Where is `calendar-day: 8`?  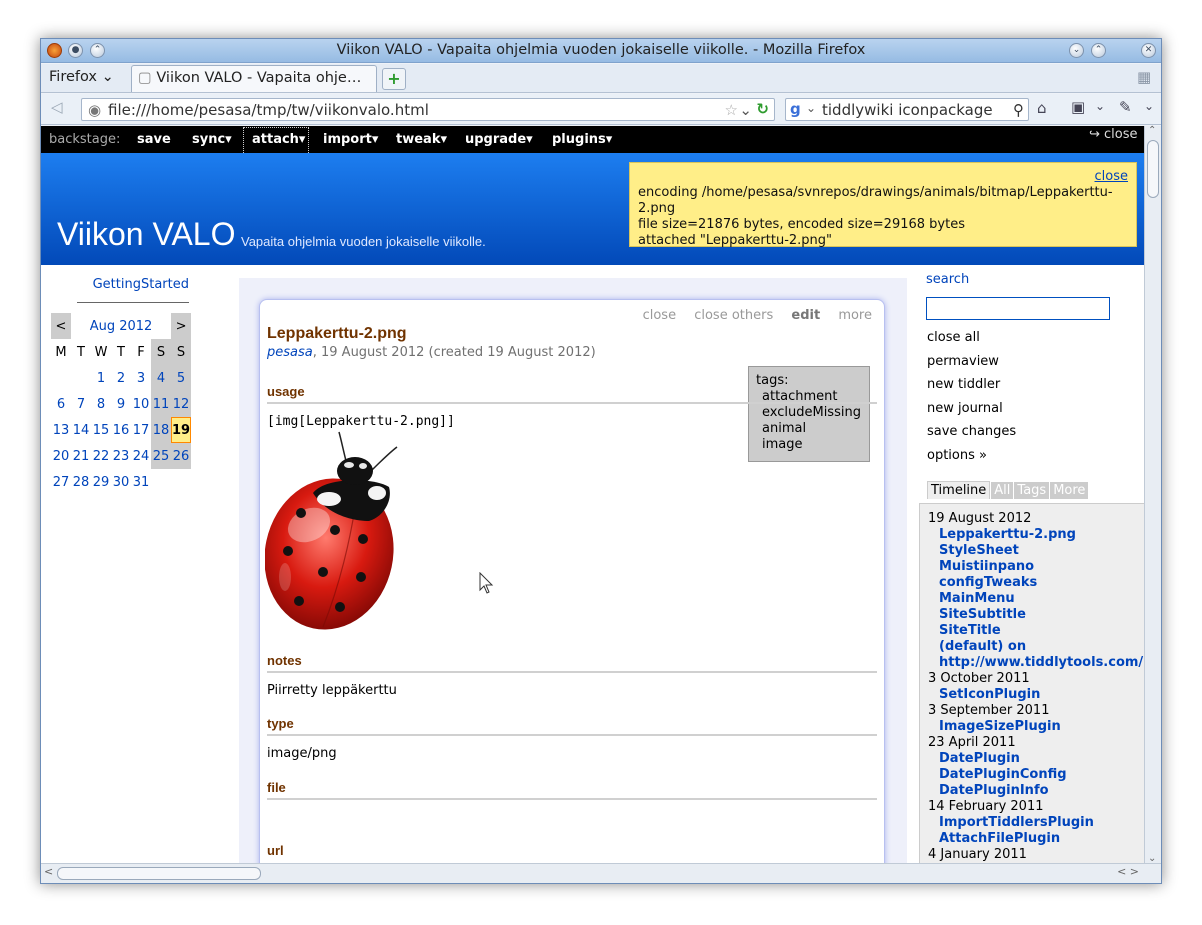
calendar-day: 8 is located at coordinates (101, 404).